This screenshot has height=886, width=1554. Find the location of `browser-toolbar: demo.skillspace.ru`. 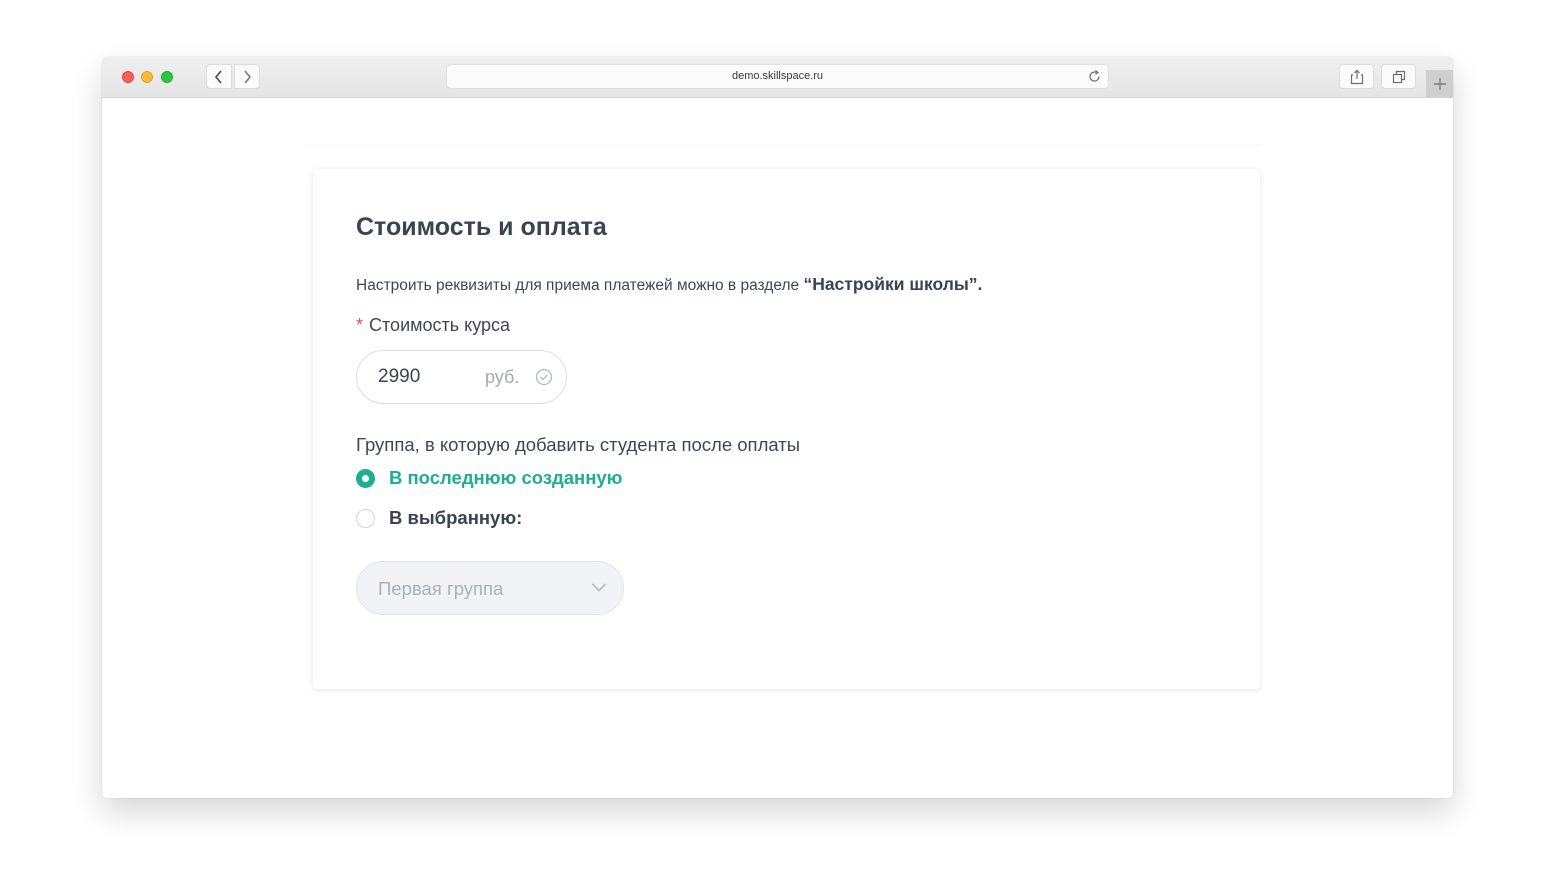

browser-toolbar: demo.skillspace.ru is located at coordinates (777, 77).